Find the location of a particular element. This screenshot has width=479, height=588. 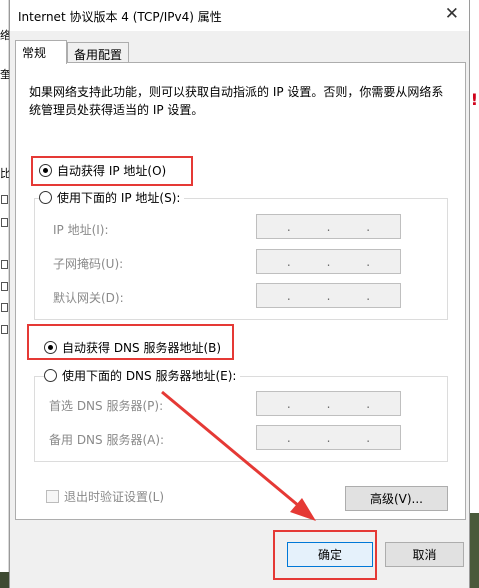

cancel-button: 取消 is located at coordinates (424, 554).